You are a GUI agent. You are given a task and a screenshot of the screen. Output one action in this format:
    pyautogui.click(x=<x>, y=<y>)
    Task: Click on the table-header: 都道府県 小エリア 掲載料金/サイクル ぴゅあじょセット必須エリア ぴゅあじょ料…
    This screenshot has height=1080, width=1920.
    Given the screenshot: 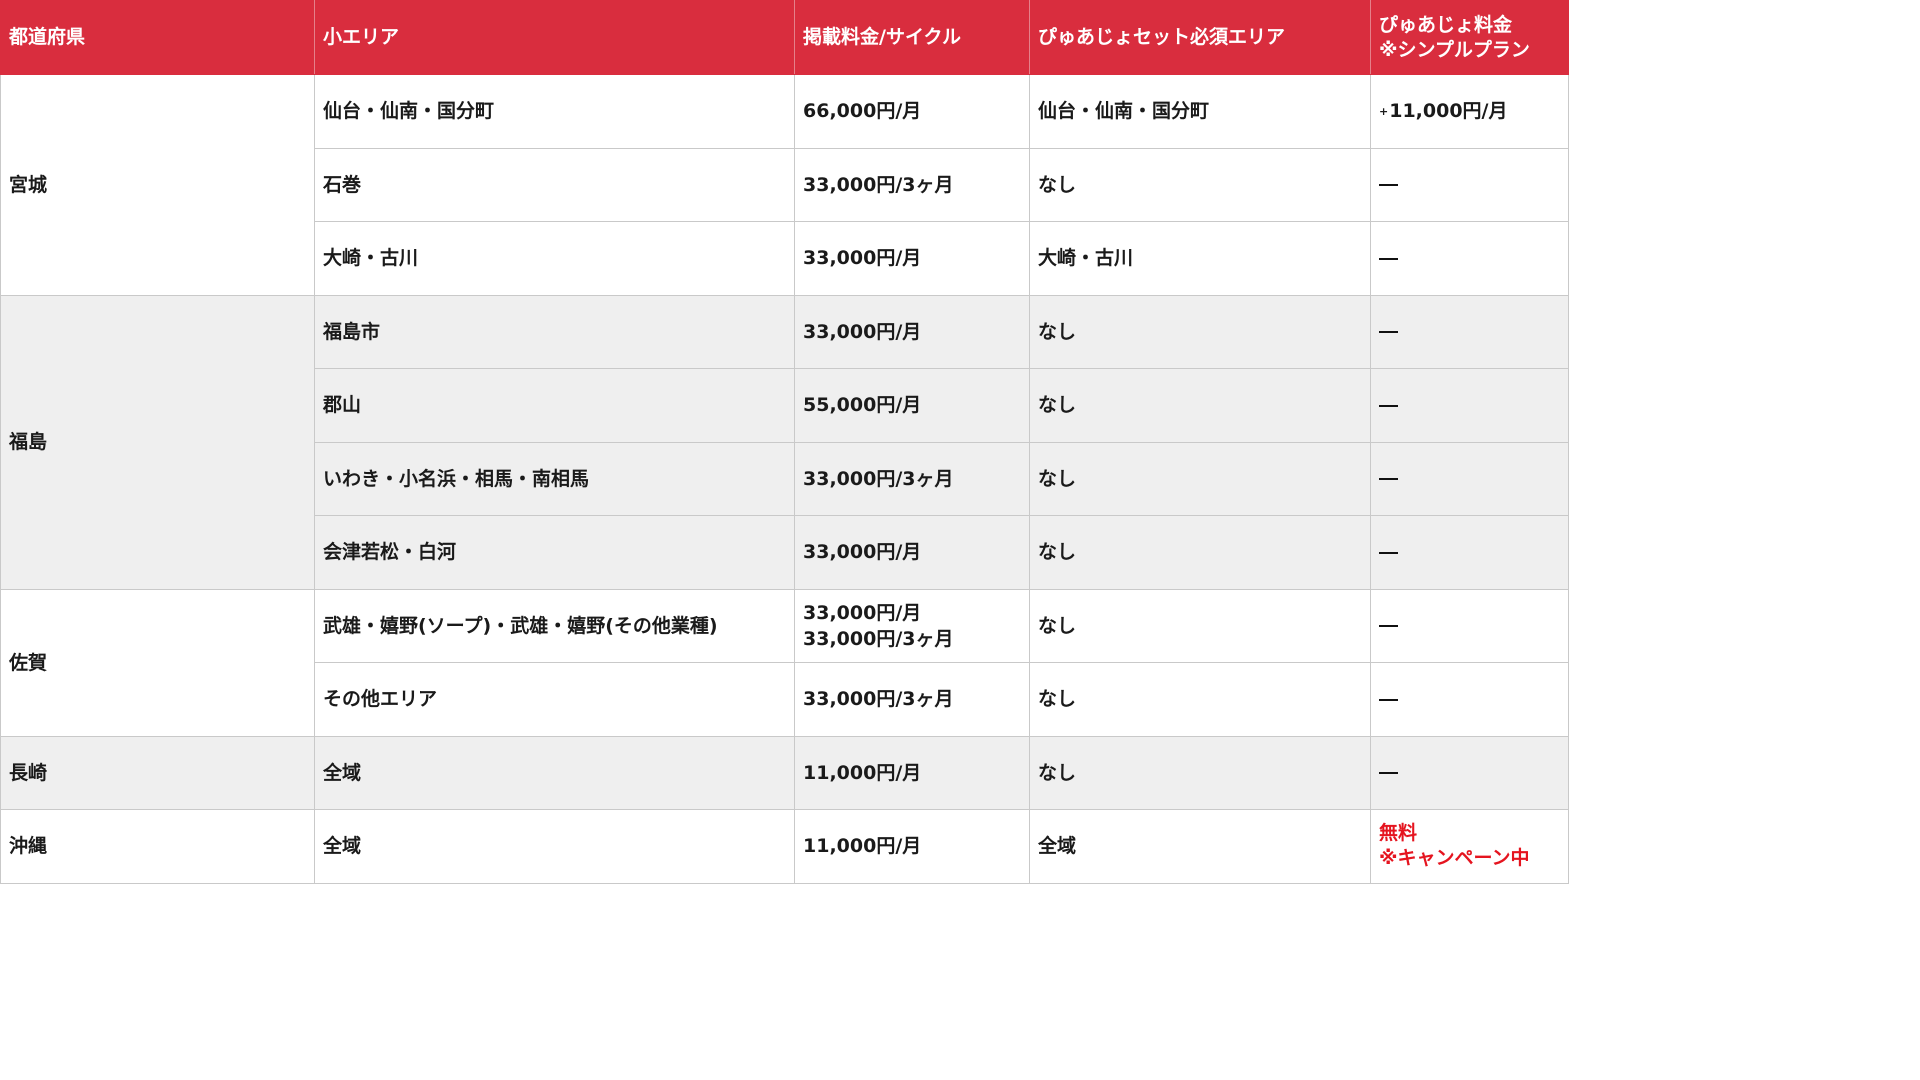 What is the action you would take?
    pyautogui.click(x=784, y=37)
    